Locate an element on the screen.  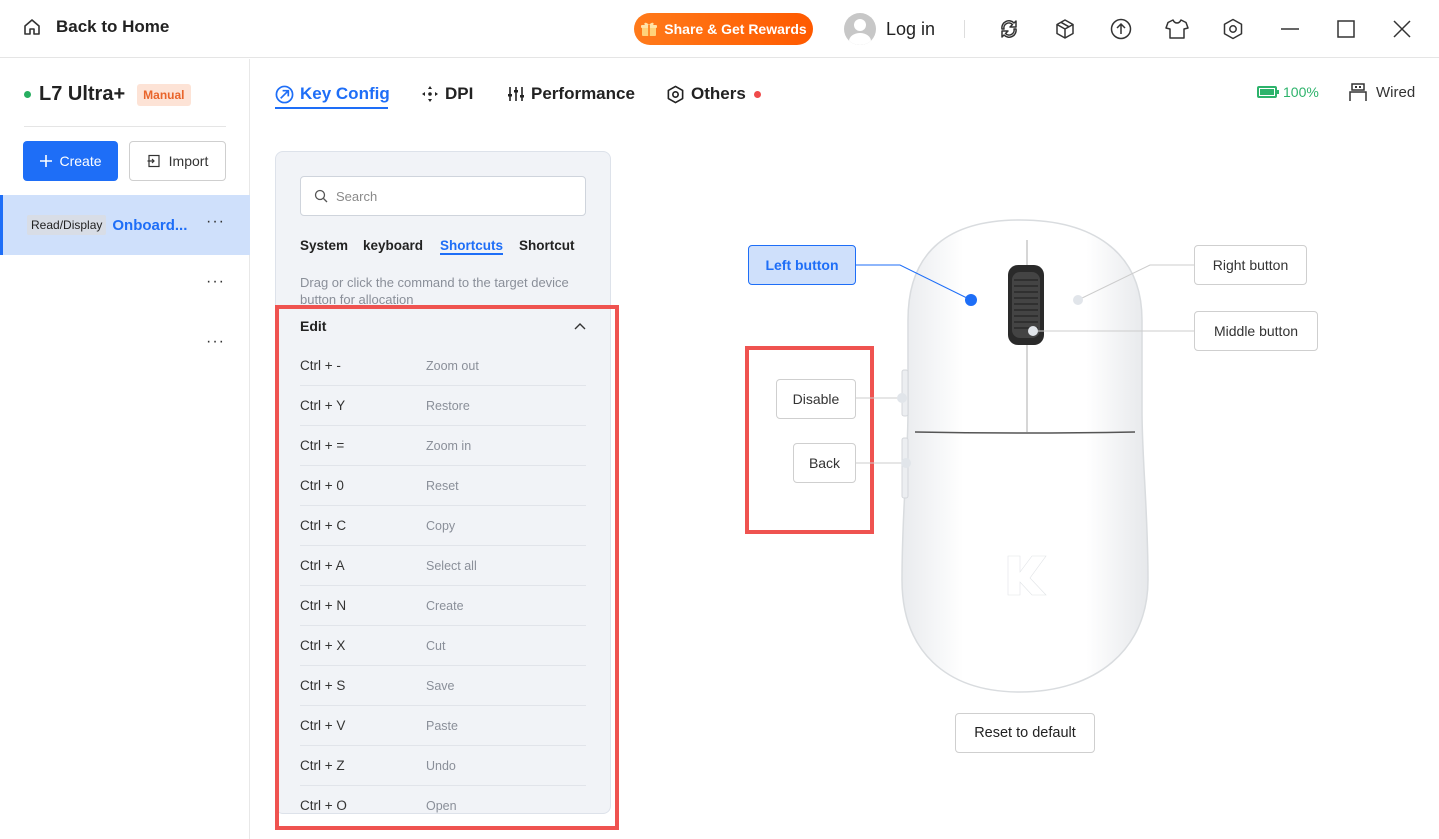
command-description: Undo is located at coordinates (441, 765).